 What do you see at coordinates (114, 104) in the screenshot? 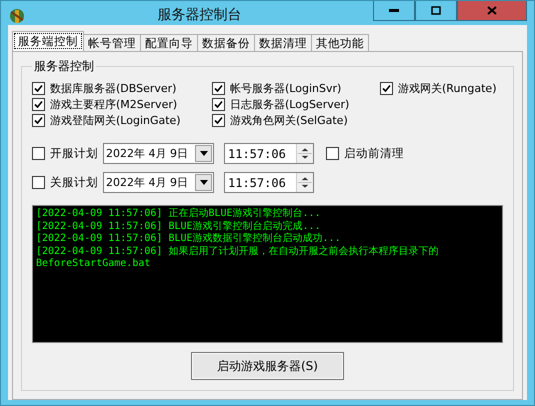
I see `checkbox-label: 游戏主要程序(M2Server)` at bounding box center [114, 104].